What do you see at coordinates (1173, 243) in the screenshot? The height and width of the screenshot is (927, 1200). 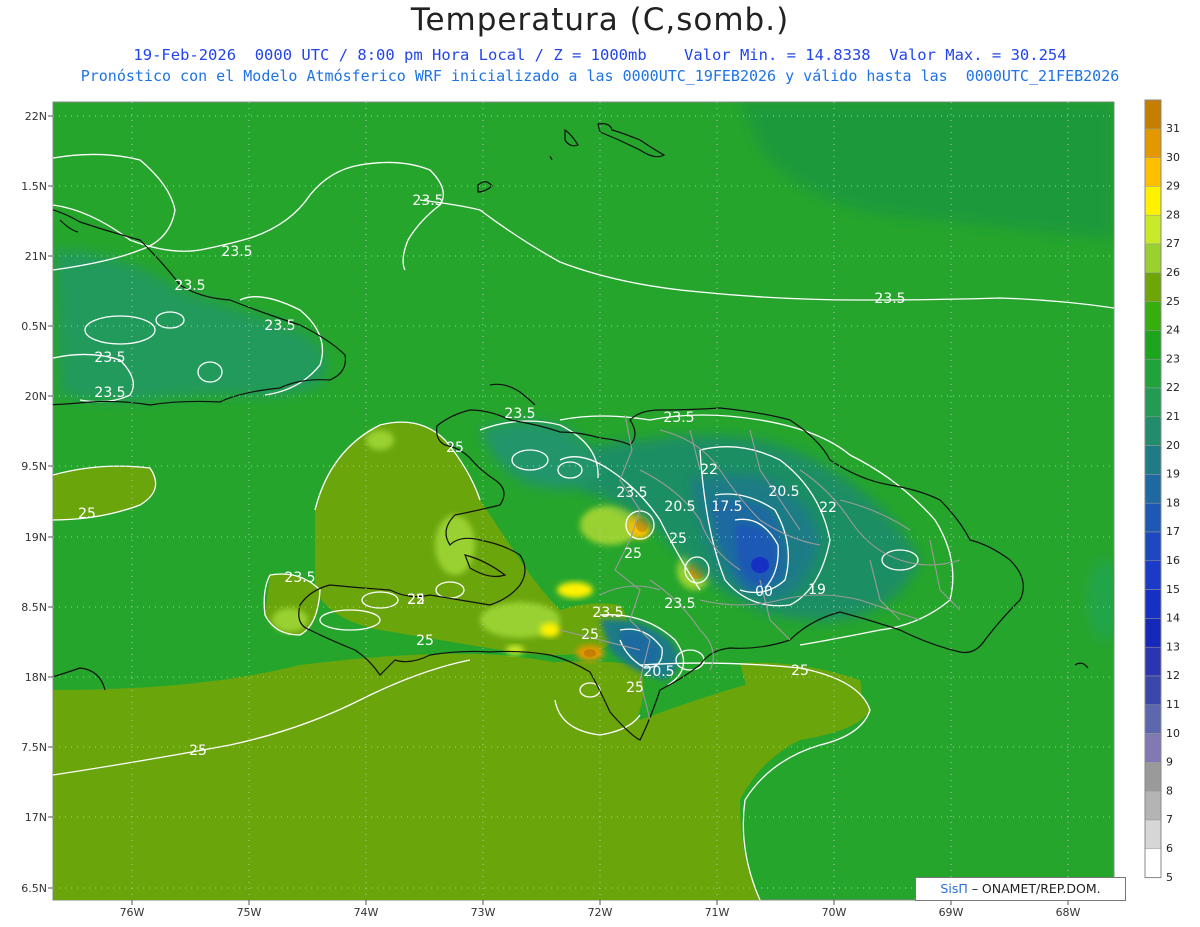 I see `colorbar-label: 27` at bounding box center [1173, 243].